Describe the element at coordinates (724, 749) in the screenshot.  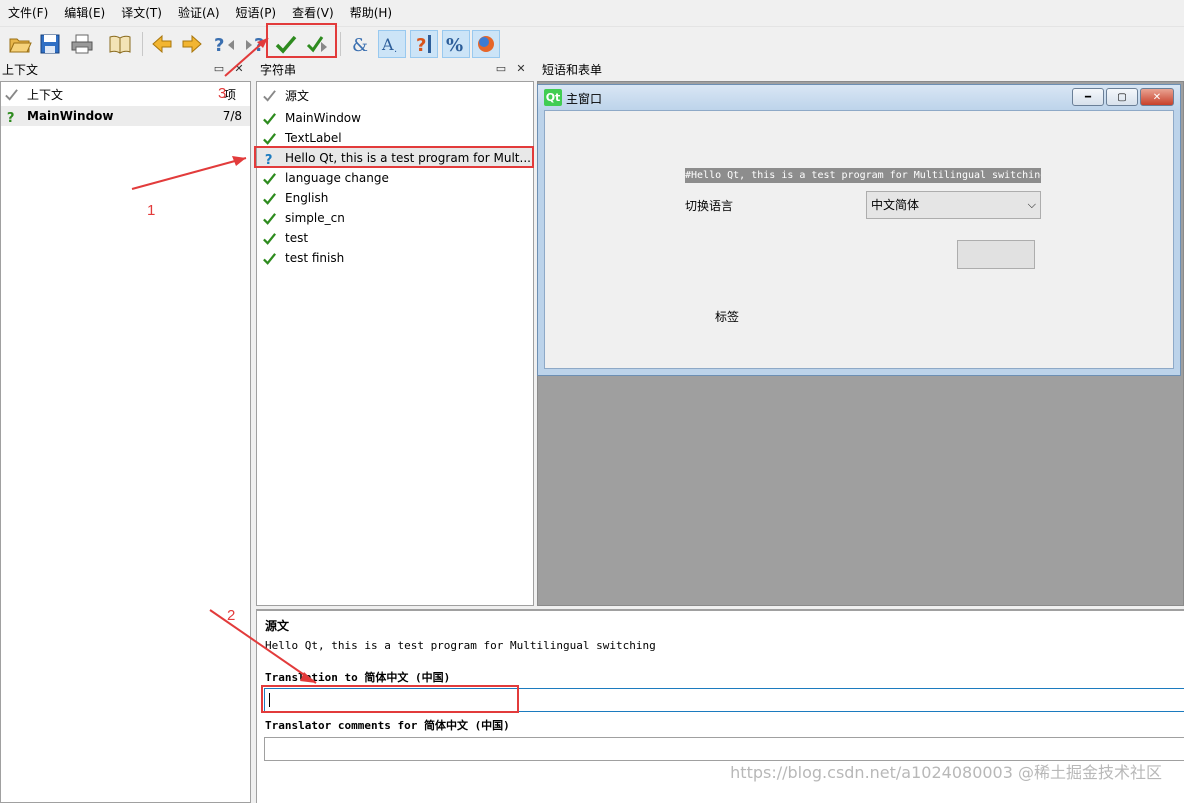
I see `comments-input` at that location.